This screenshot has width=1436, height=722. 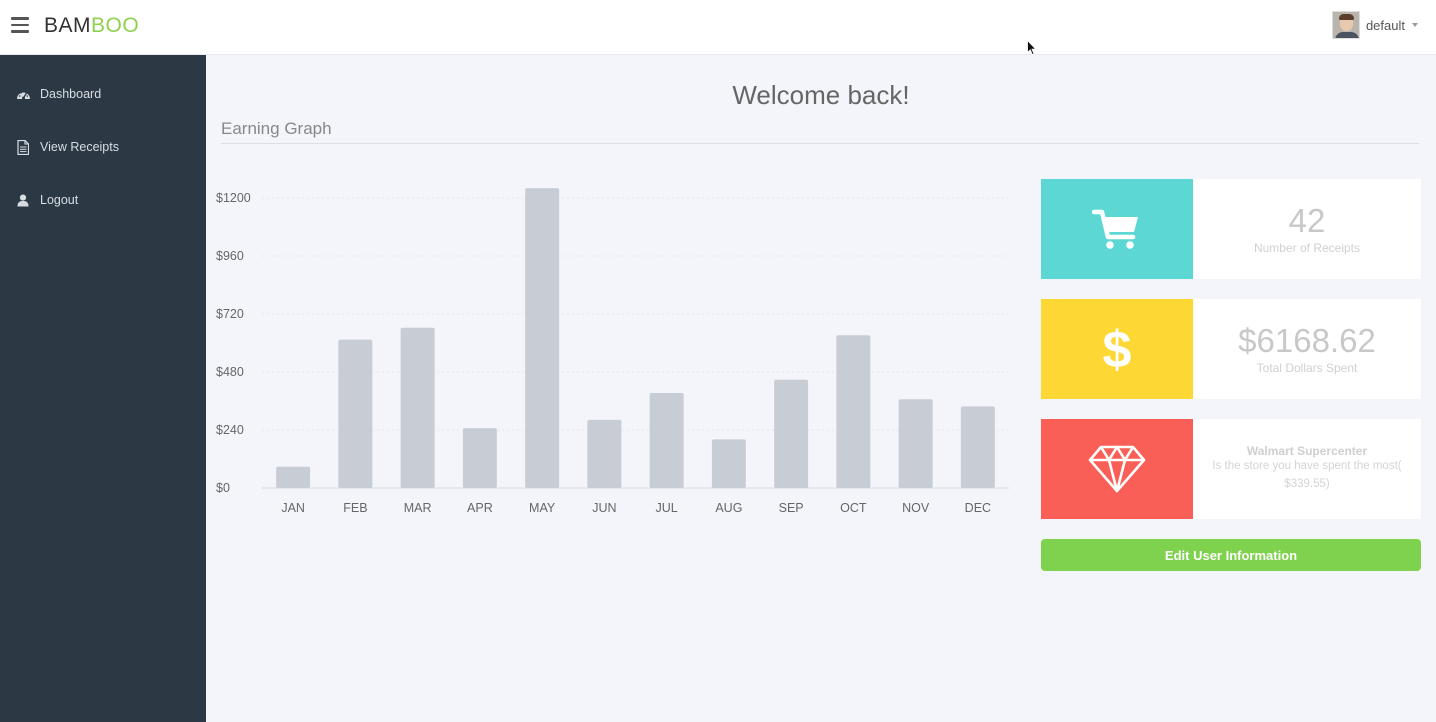 What do you see at coordinates (480, 508) in the screenshot?
I see `x-tick-label: APR` at bounding box center [480, 508].